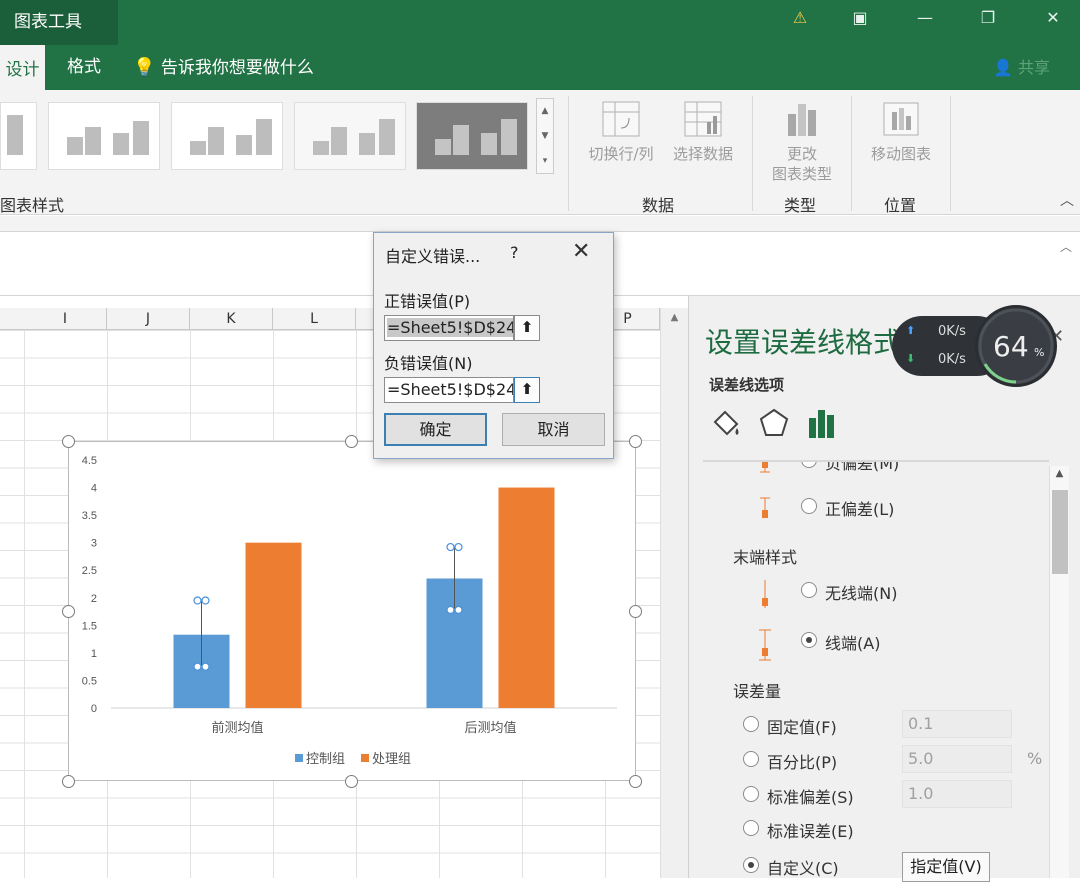 Image resolution: width=1080 pixels, height=882 pixels. Describe the element at coordinates (1067, 200) in the screenshot. I see `collapse-ribbon-icon: ︿` at that location.